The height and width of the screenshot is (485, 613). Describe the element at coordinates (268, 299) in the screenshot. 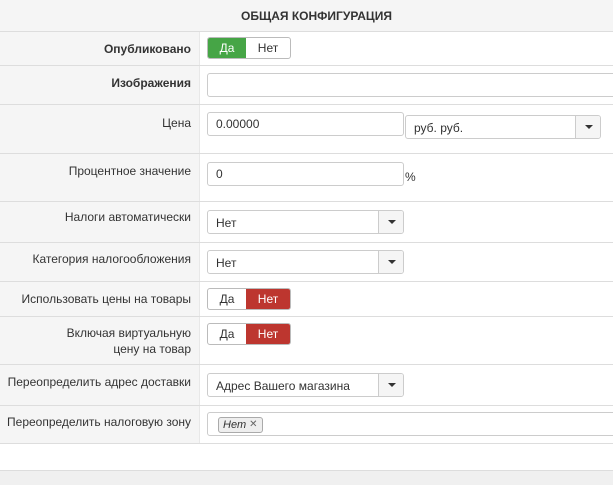

I see `use-product-prices-no-button: Нет` at that location.